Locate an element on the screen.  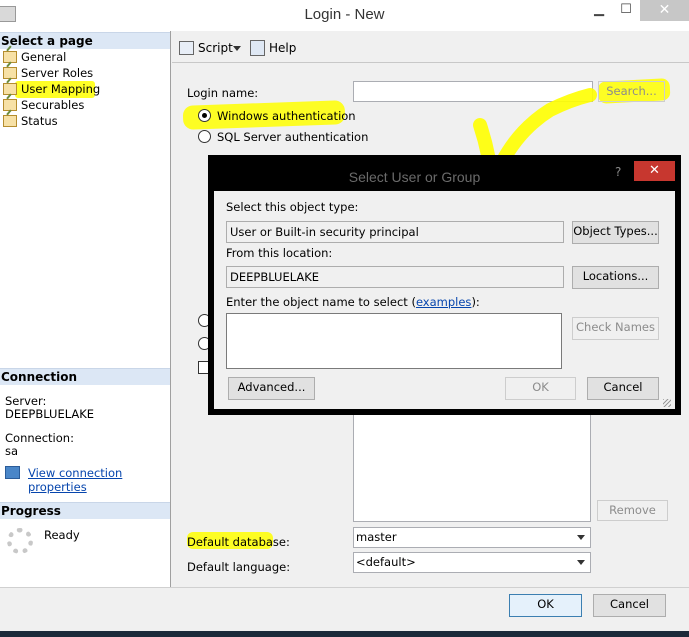
default-language-label: Default language: is located at coordinates (239, 567).